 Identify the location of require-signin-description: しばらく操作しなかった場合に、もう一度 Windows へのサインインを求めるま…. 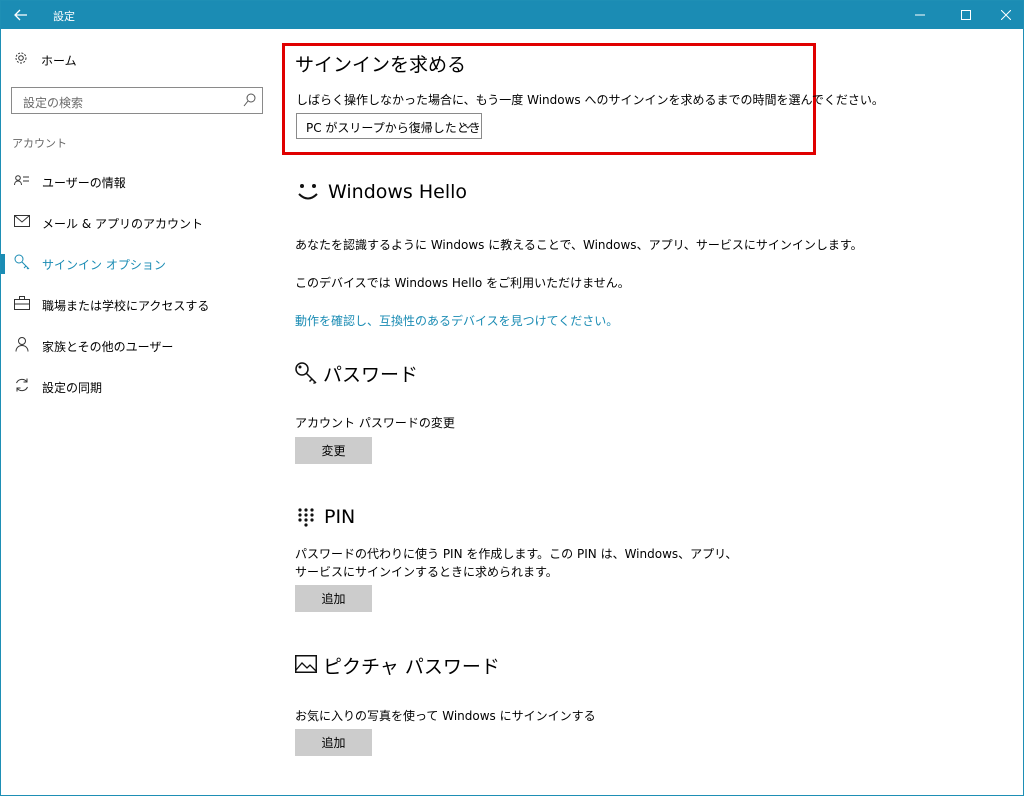
(590, 100).